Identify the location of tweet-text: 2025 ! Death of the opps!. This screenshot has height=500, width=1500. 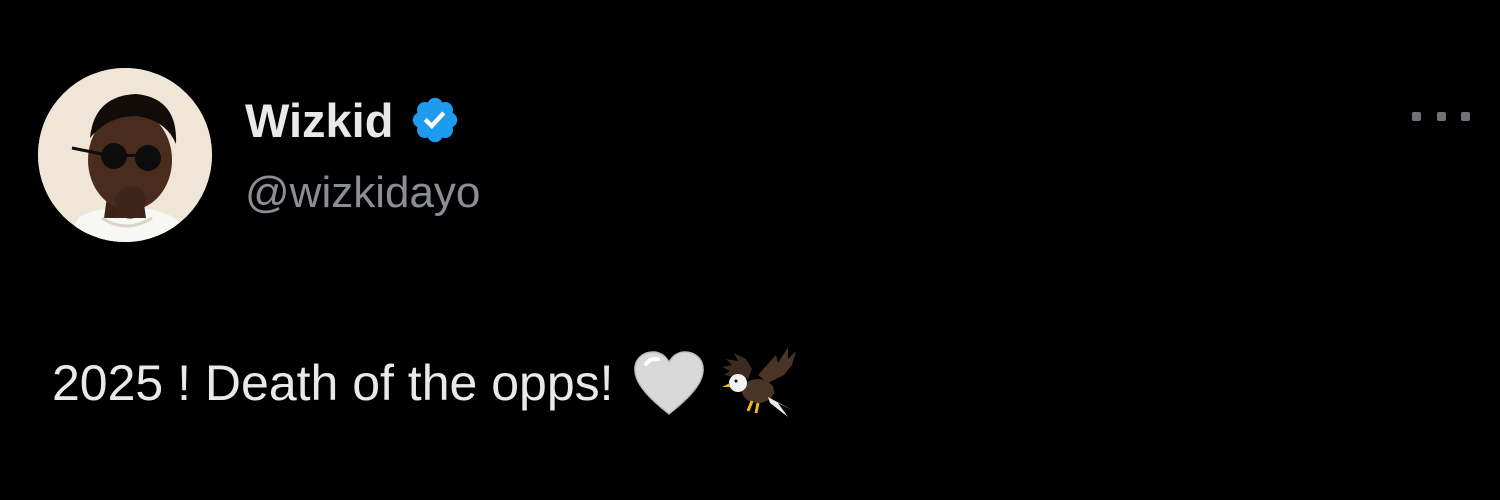
(425, 383).